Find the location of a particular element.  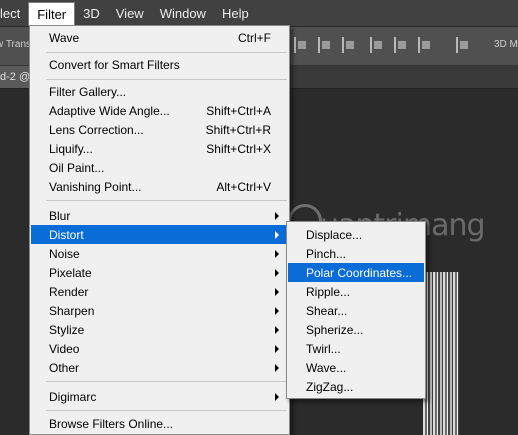

menu-item-label: Stylize is located at coordinates (67, 329).